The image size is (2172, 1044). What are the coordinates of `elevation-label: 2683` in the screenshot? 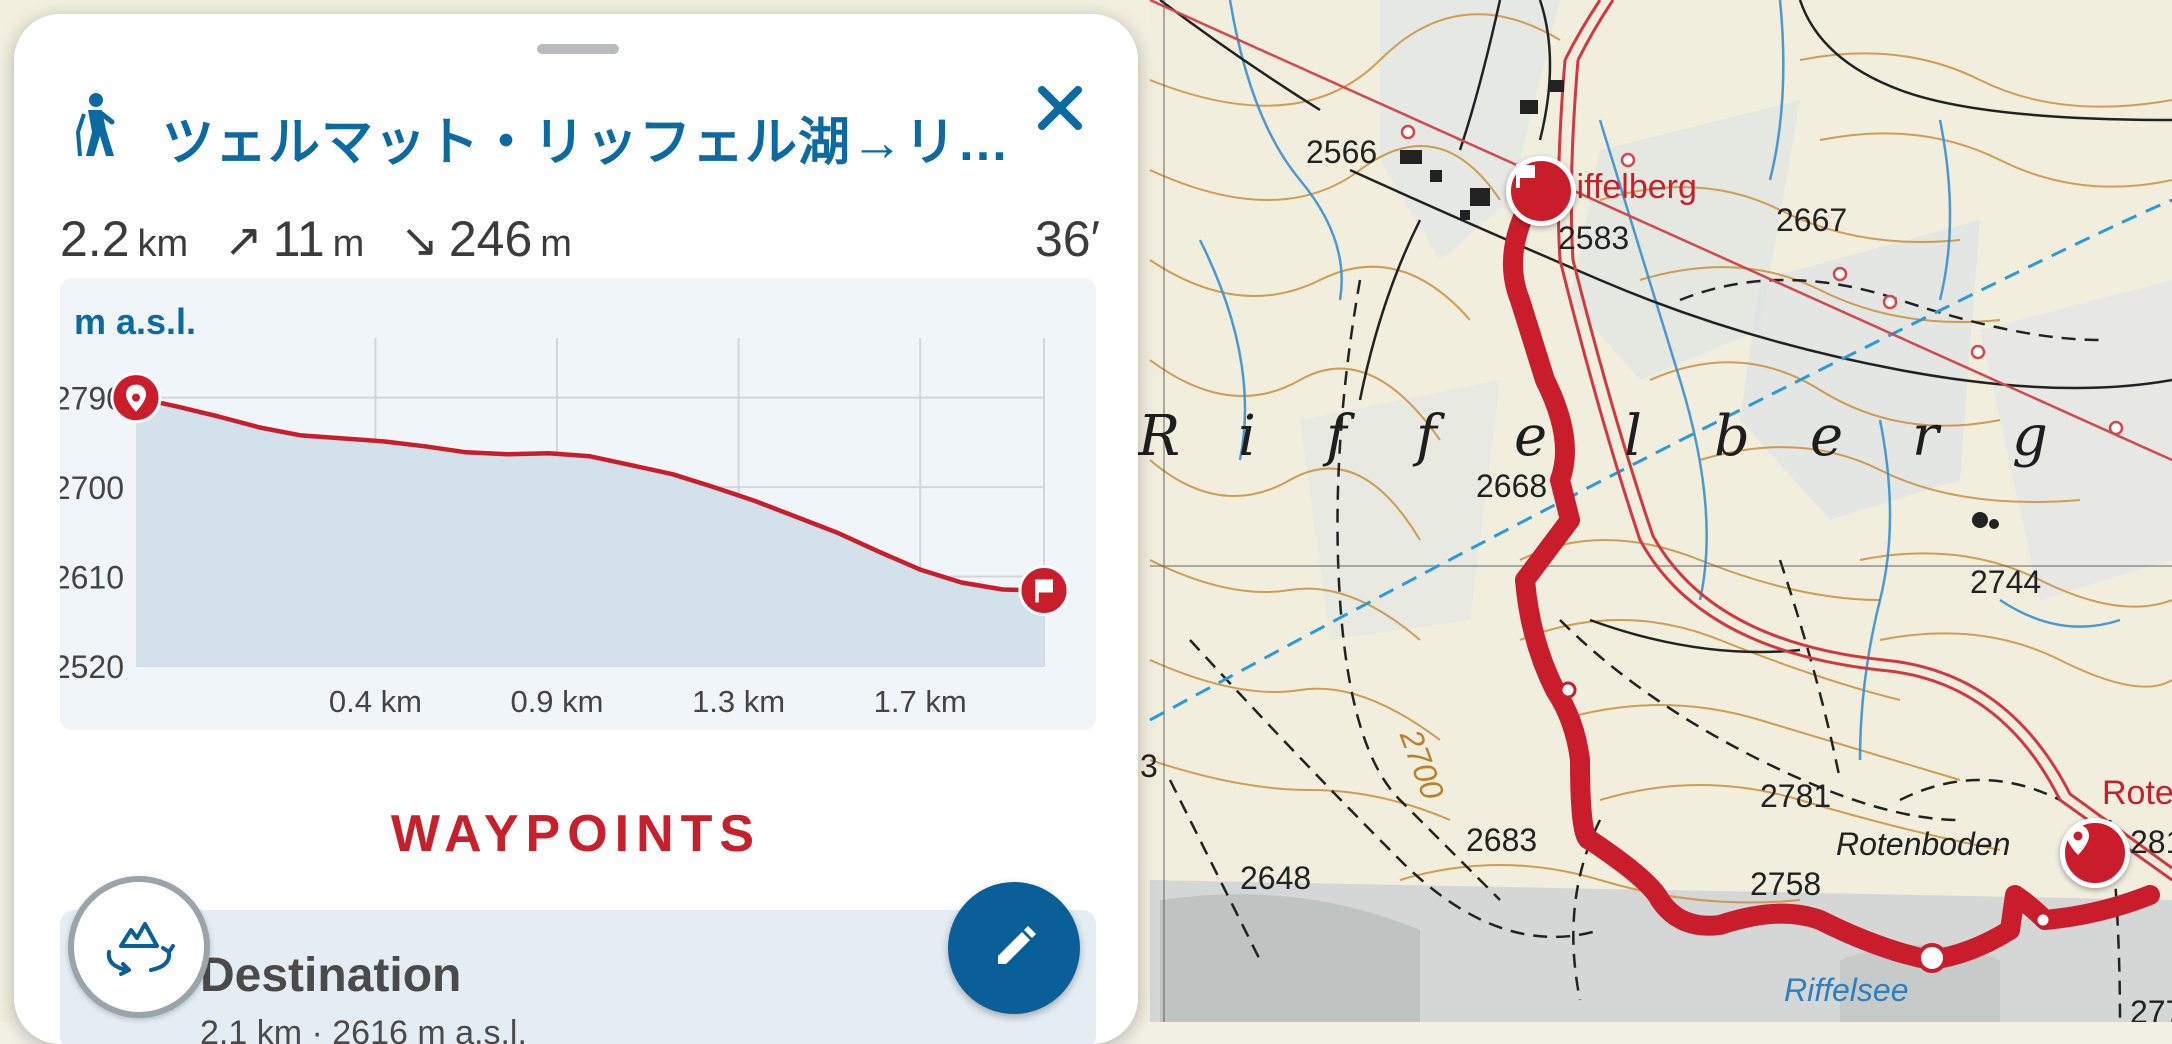 It's located at (1502, 840).